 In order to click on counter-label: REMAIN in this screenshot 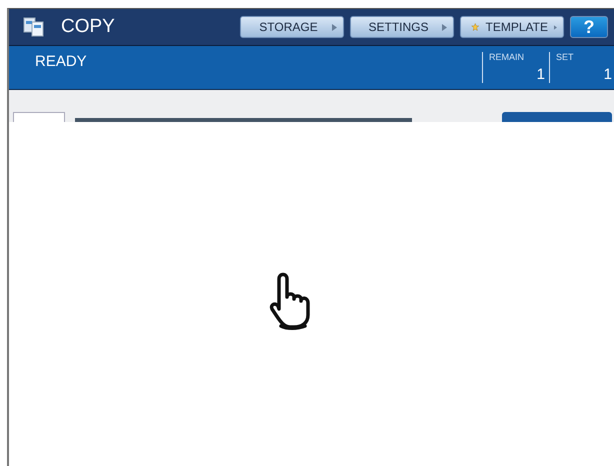, I will do `click(507, 57)`.